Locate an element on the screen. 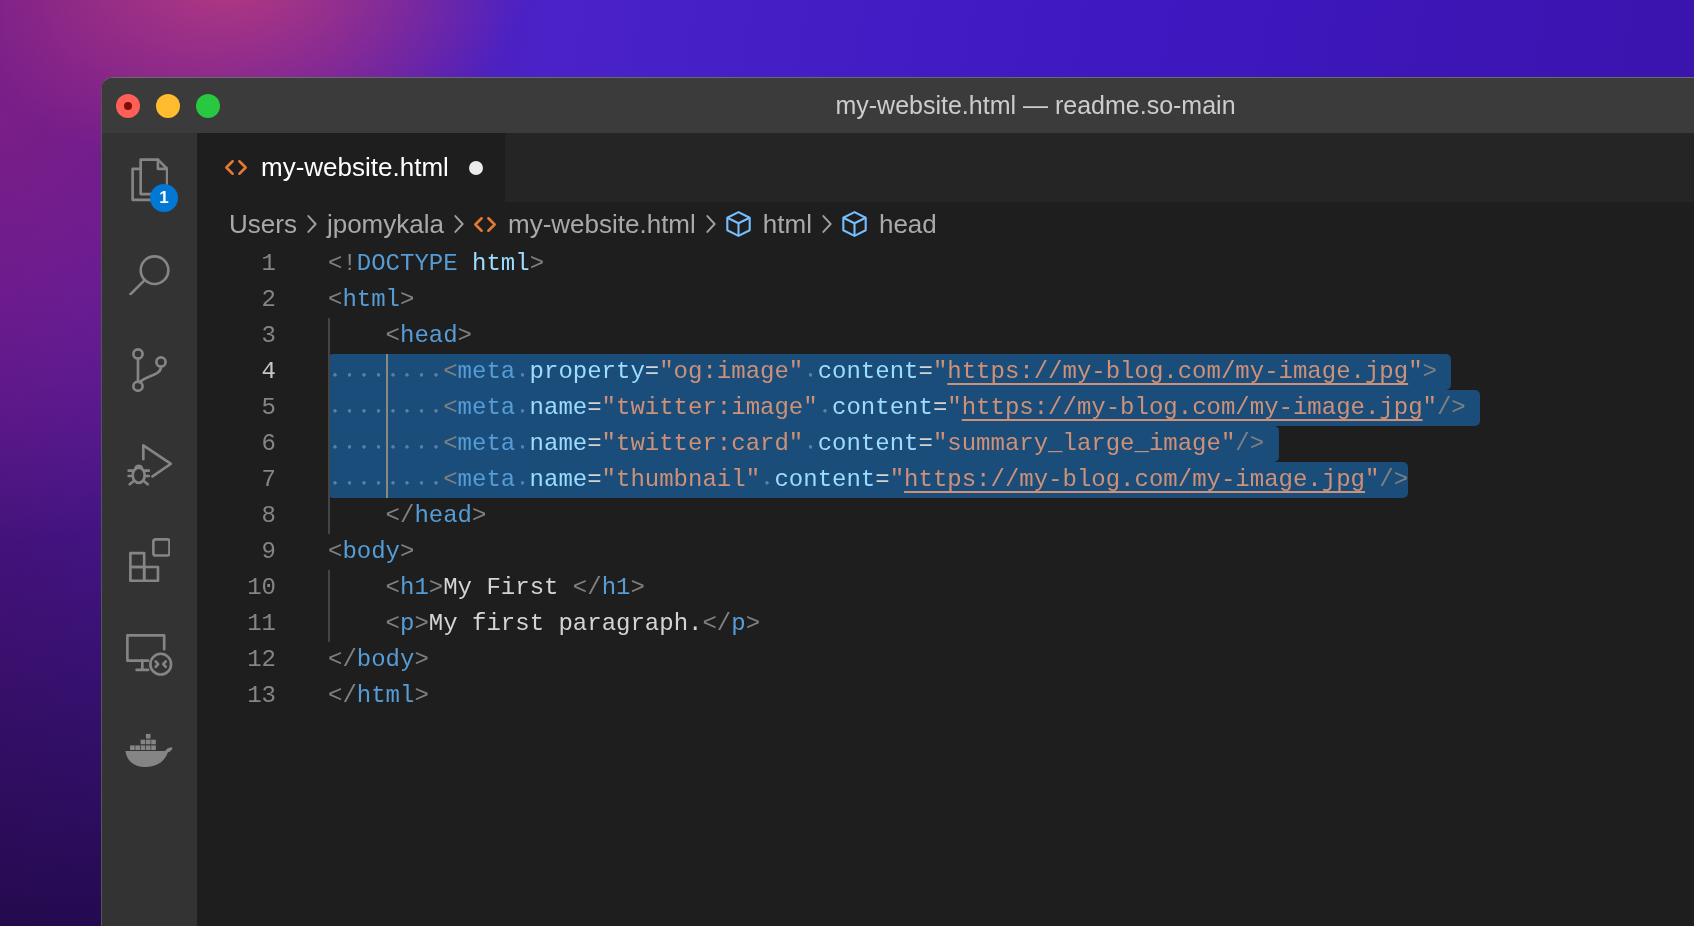  line-number: 13 is located at coordinates (261, 696).